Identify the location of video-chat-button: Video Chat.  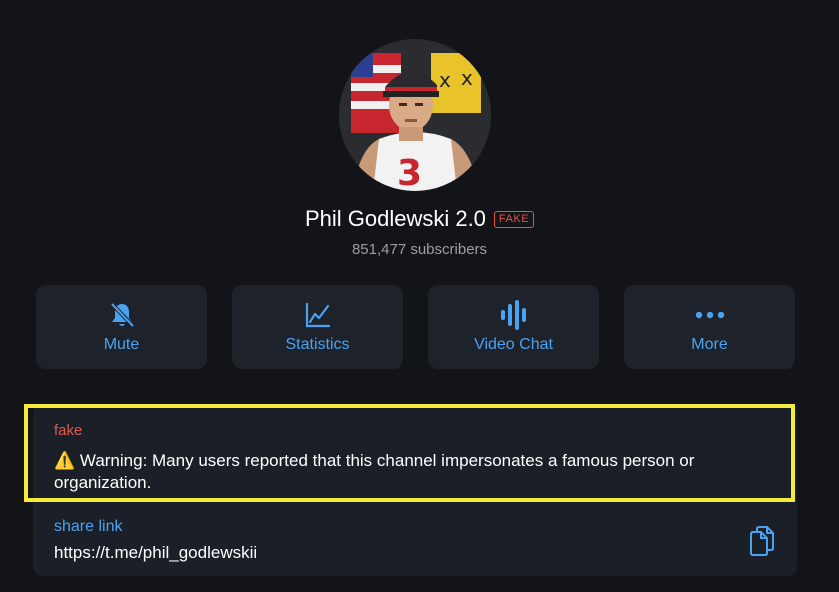
(513, 327).